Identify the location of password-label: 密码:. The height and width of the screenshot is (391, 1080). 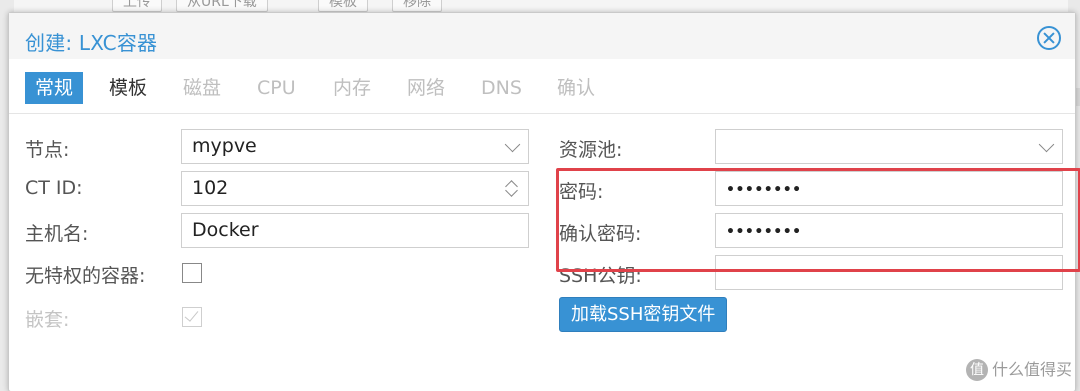
(581, 192).